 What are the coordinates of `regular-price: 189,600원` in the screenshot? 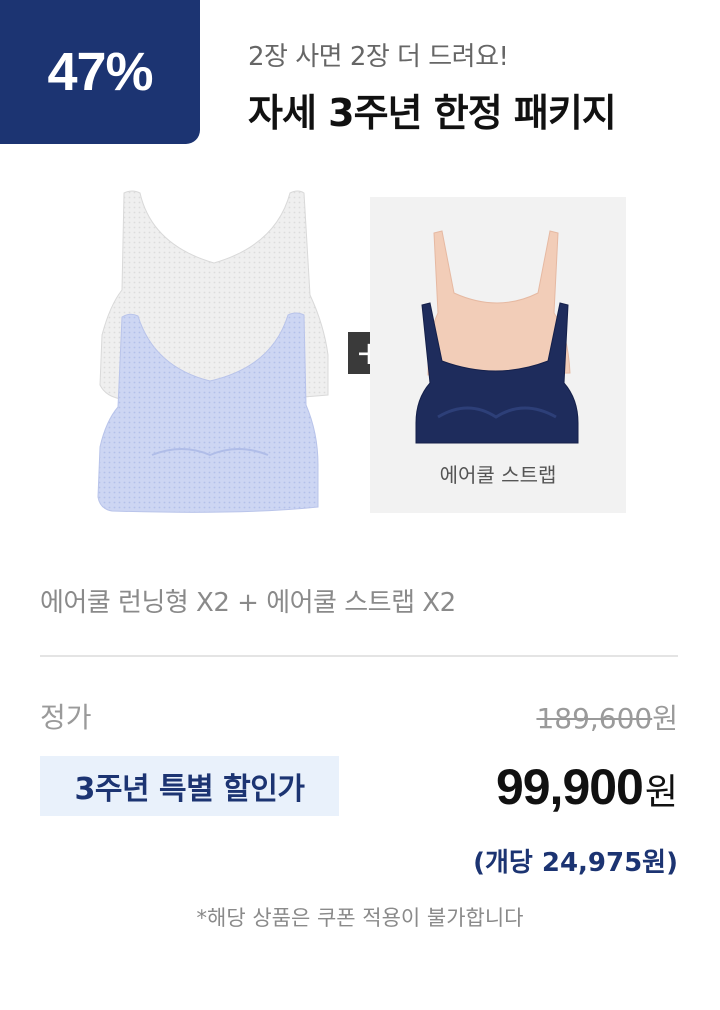 It's located at (607, 717).